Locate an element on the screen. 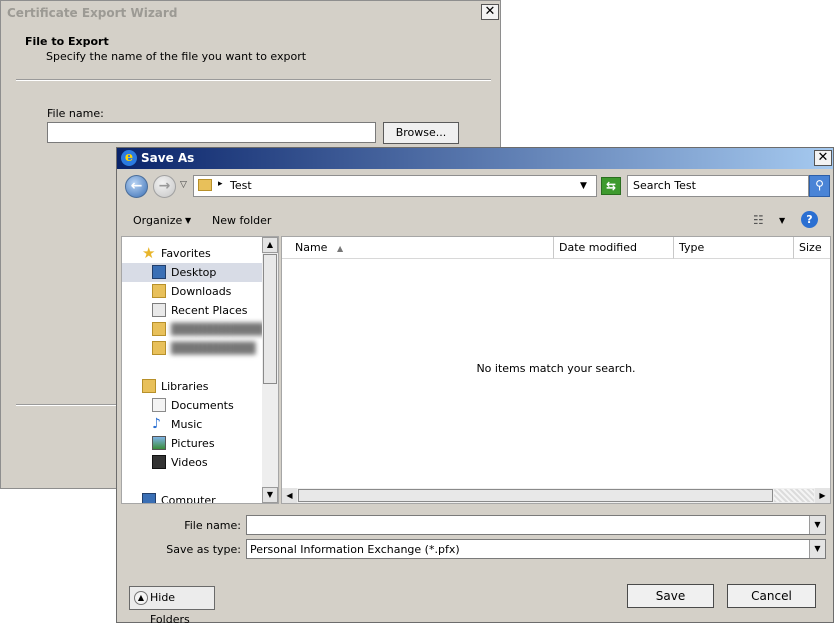 The height and width of the screenshot is (631, 836). sidebar-item-label: Pictures is located at coordinates (193, 443).